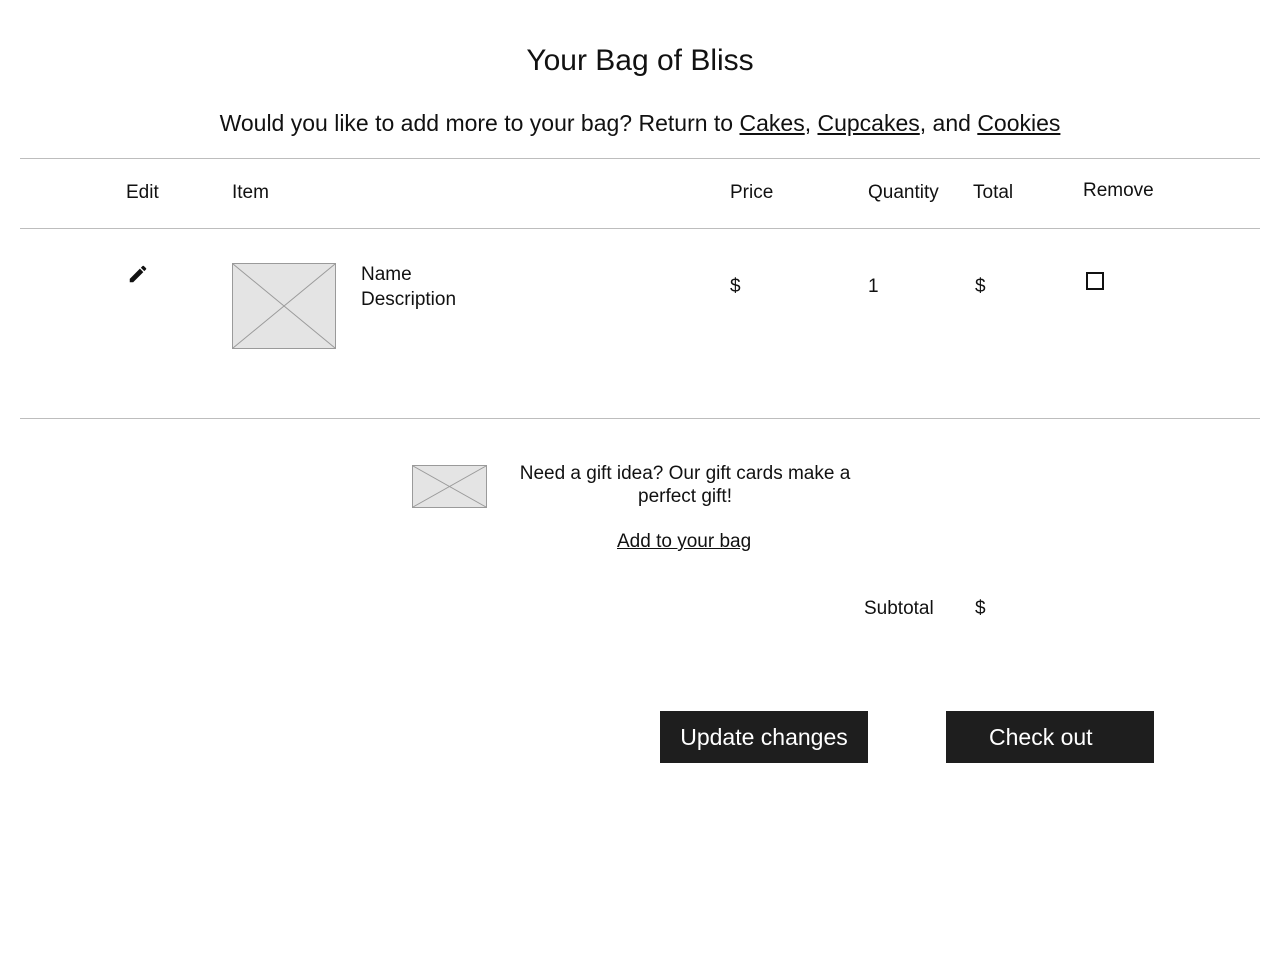 The width and height of the screenshot is (1280, 968). Describe the element at coordinates (250, 192) in the screenshot. I see `header-item: Item` at that location.